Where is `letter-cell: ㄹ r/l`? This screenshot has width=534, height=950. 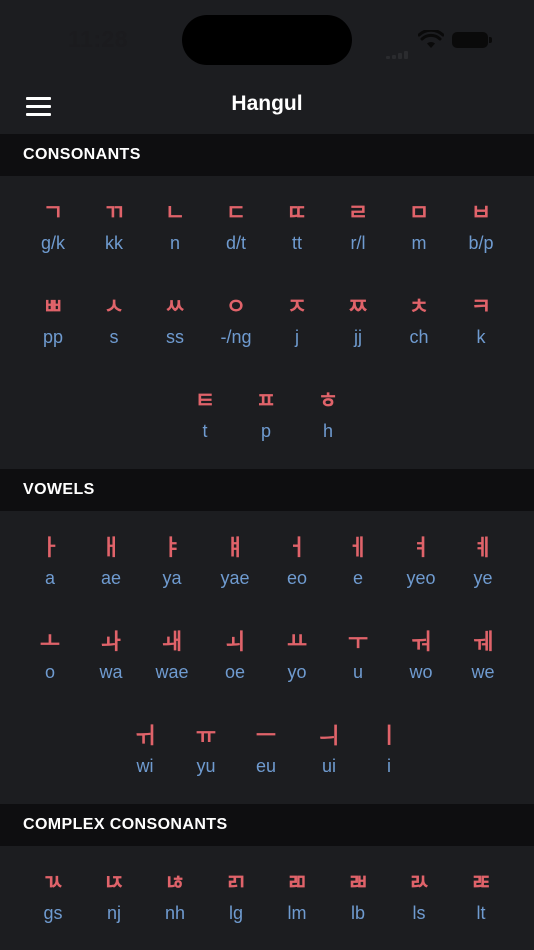
letter-cell: ㄹ r/l is located at coordinates (358, 235).